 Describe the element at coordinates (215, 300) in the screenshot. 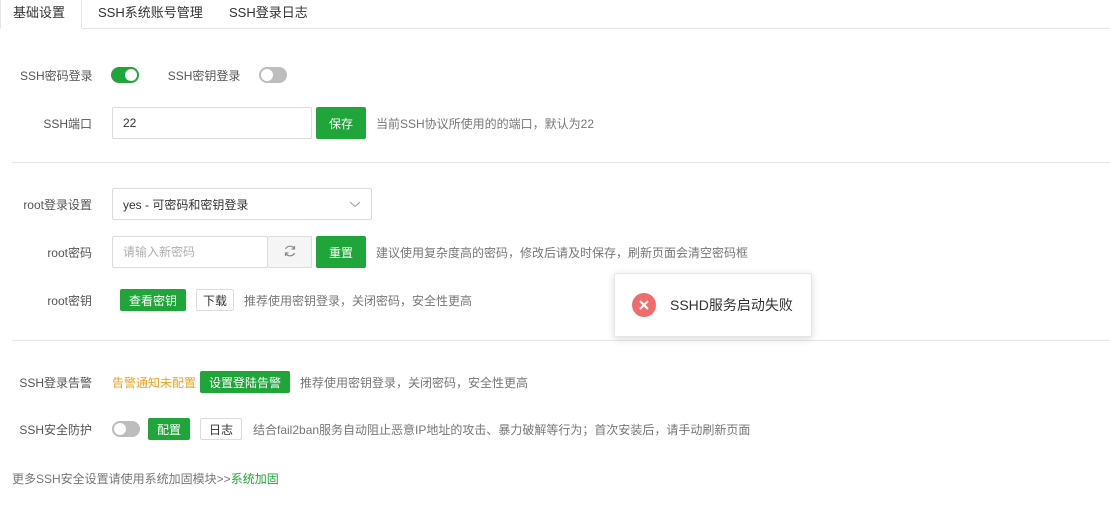

I see `download-key-button: 下载` at that location.